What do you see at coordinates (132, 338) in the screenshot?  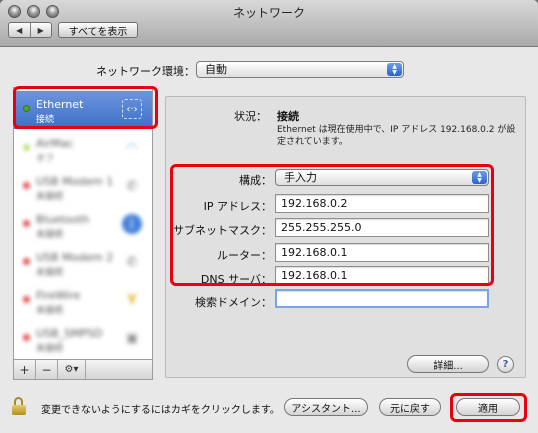 I see `vpn-icon: ▣` at bounding box center [132, 338].